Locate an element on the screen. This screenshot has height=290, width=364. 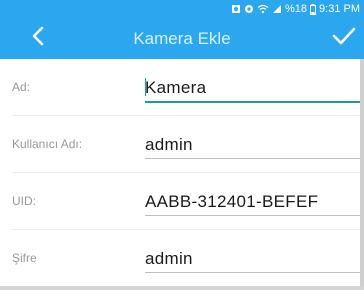
status-bar: %18 9:31 PM is located at coordinates (182, 9).